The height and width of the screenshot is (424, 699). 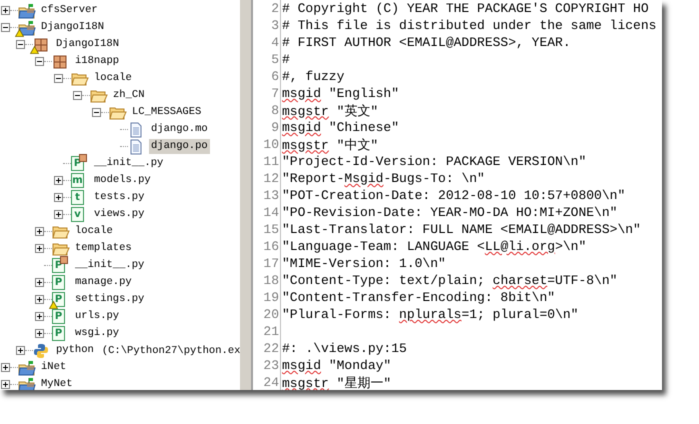 What do you see at coordinates (97, 61) in the screenshot?
I see `tree-item: i18napp` at bounding box center [97, 61].